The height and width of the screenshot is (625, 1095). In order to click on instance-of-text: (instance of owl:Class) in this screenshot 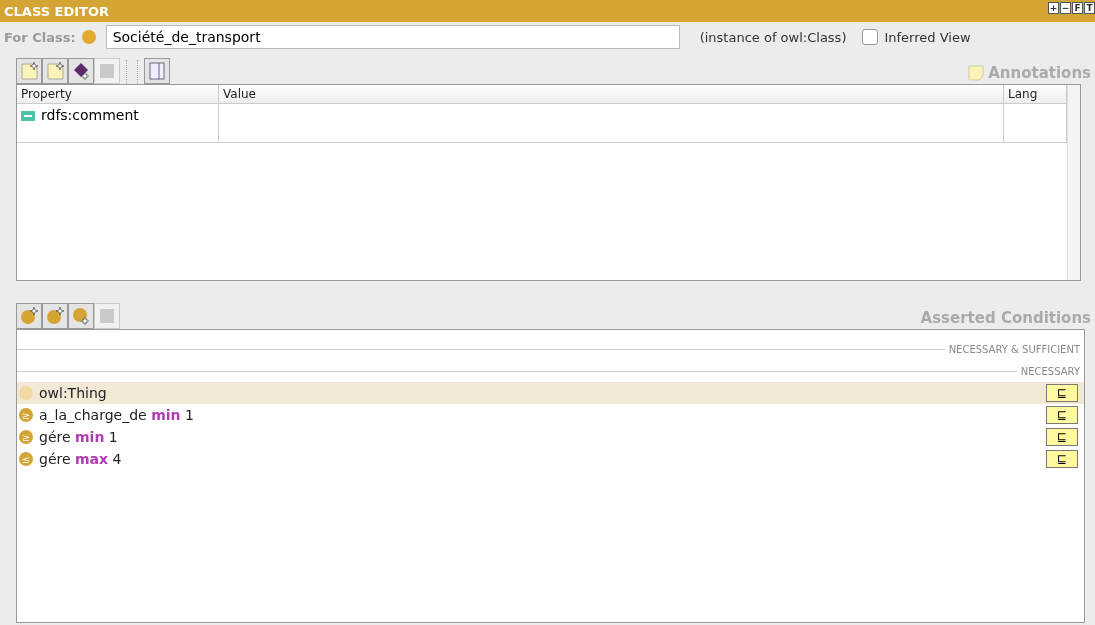, I will do `click(773, 37)`.